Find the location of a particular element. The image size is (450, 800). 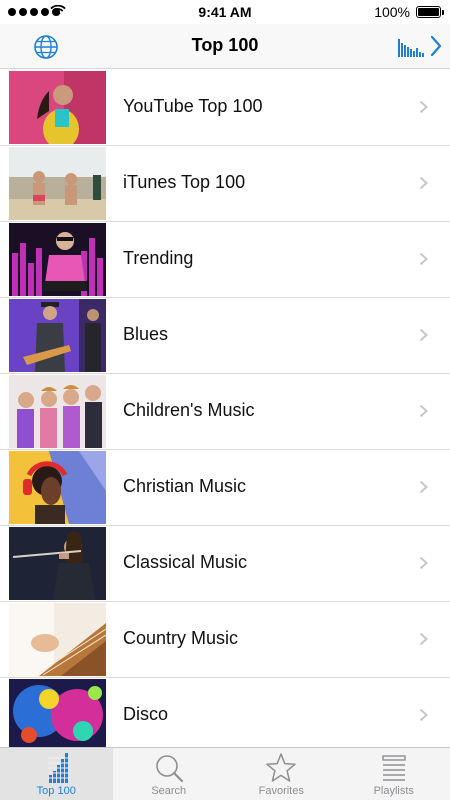

equalizer-icon is located at coordinates (411, 48).